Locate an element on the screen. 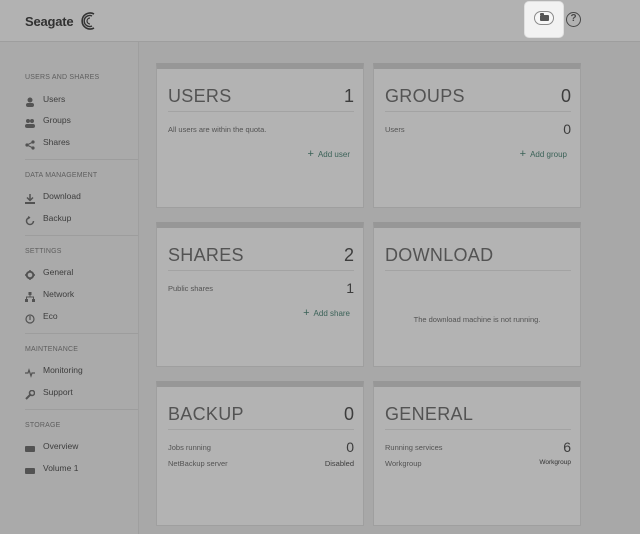  highlighted-file-browser-area is located at coordinates (544, 19).